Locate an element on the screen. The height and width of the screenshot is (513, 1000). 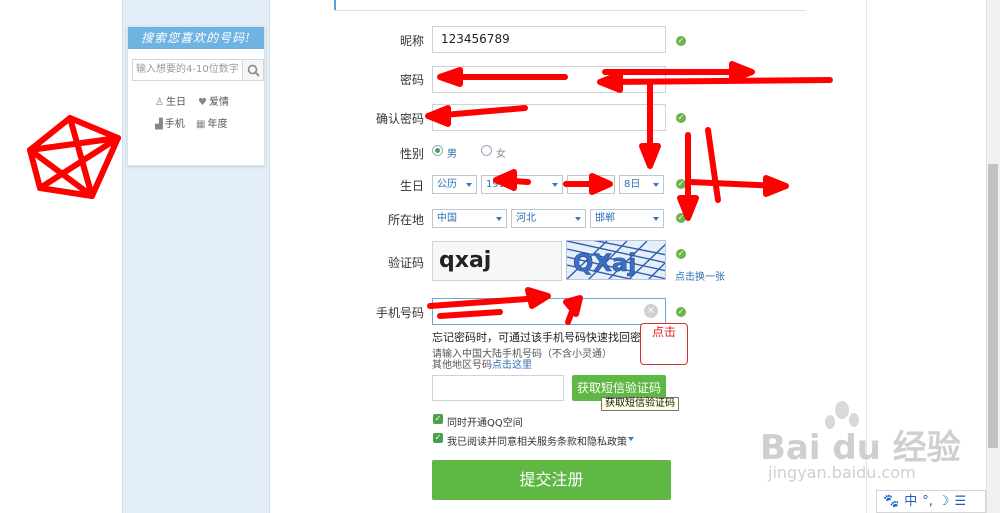
watermark-url: jingyan.baidu.com is located at coordinates (842, 472).